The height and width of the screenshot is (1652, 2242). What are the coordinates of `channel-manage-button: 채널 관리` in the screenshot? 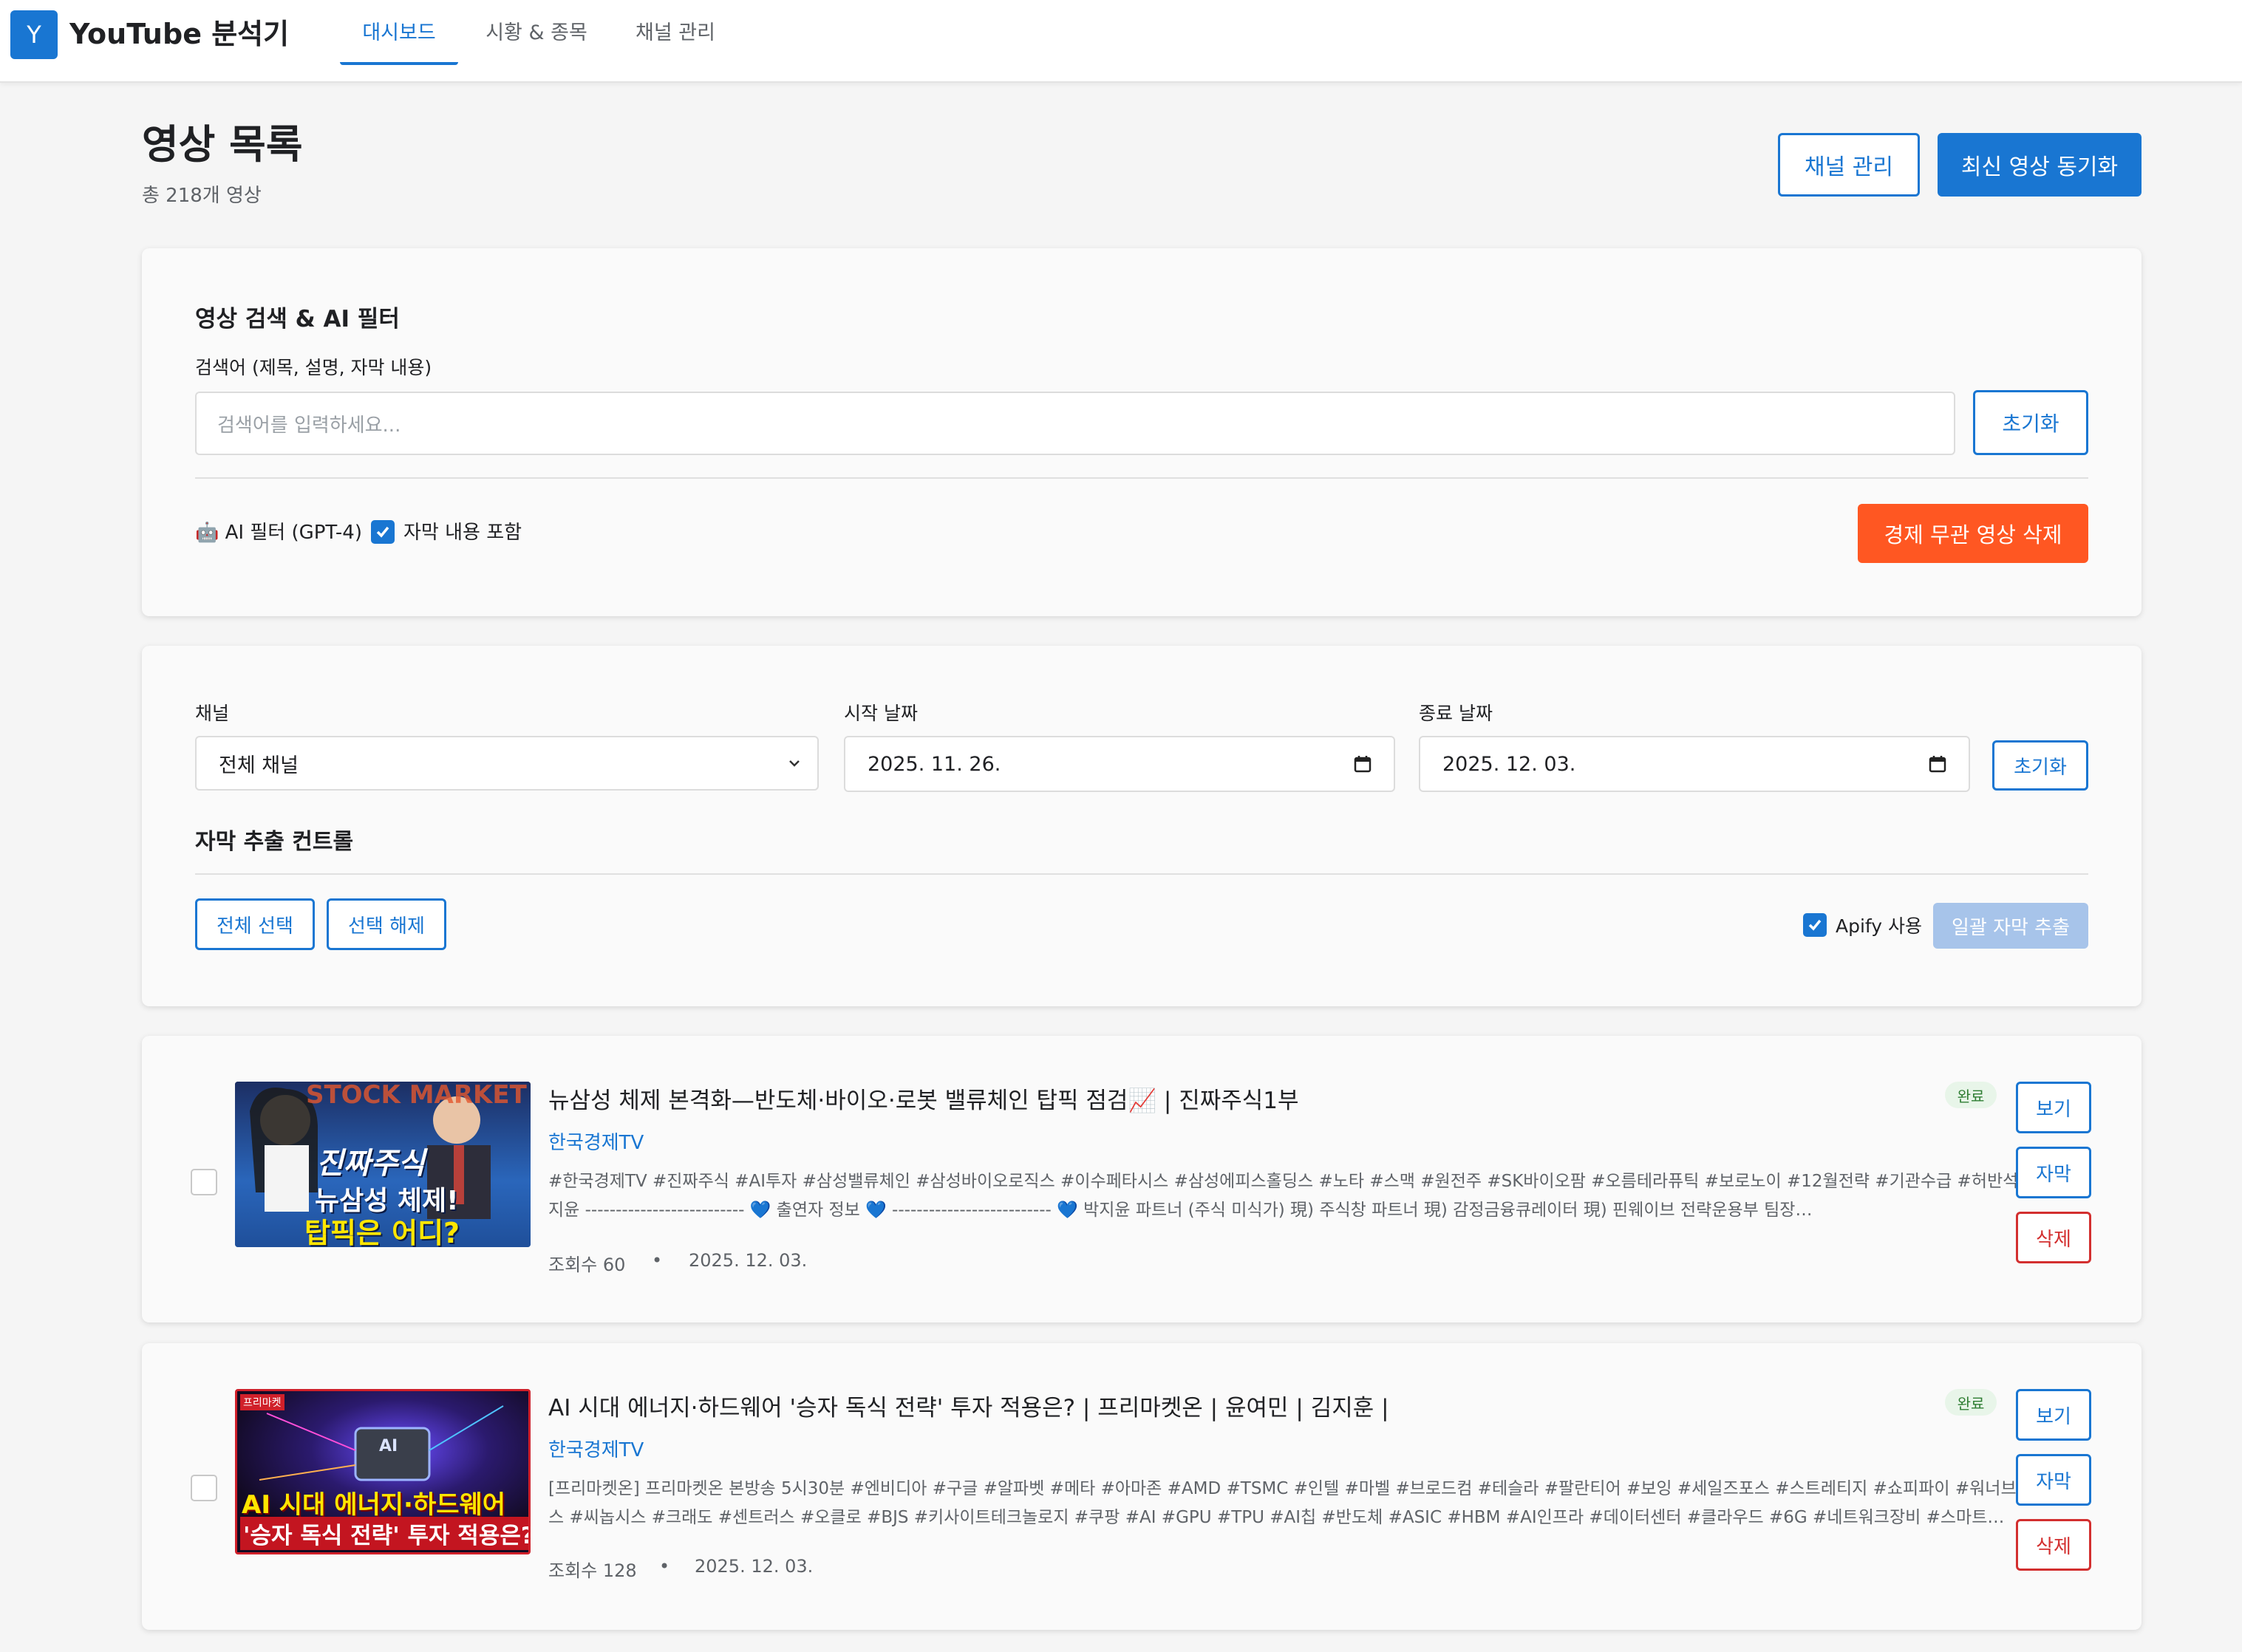 It's located at (1849, 165).